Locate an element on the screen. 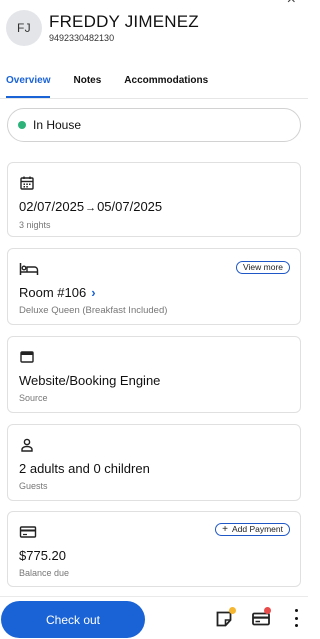 This screenshot has width=320, height=639. check-out-date: 05/07/2025 is located at coordinates (130, 206).